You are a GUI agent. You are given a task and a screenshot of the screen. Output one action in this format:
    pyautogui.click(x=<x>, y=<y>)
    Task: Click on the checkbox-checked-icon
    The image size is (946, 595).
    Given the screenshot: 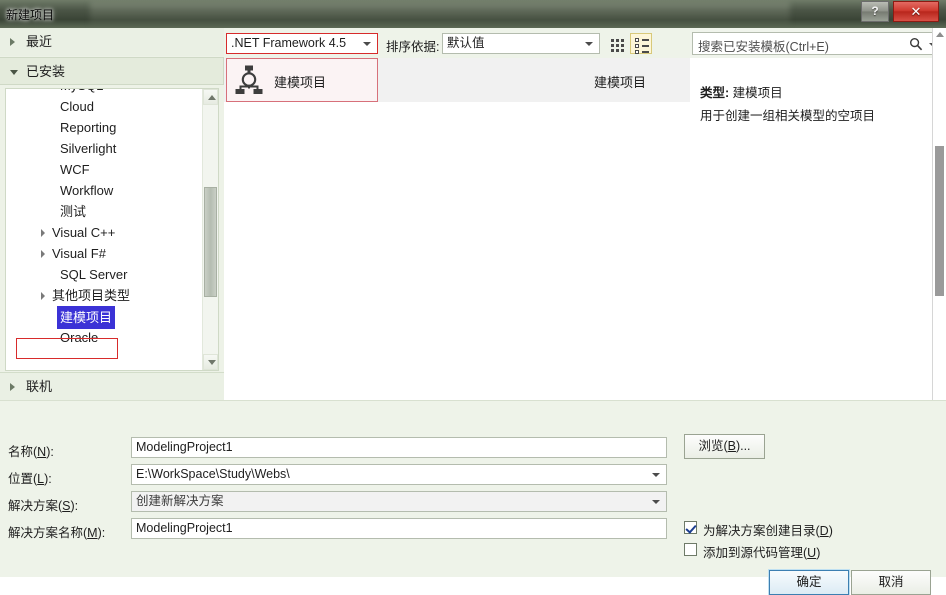 What is the action you would take?
    pyautogui.click(x=690, y=527)
    